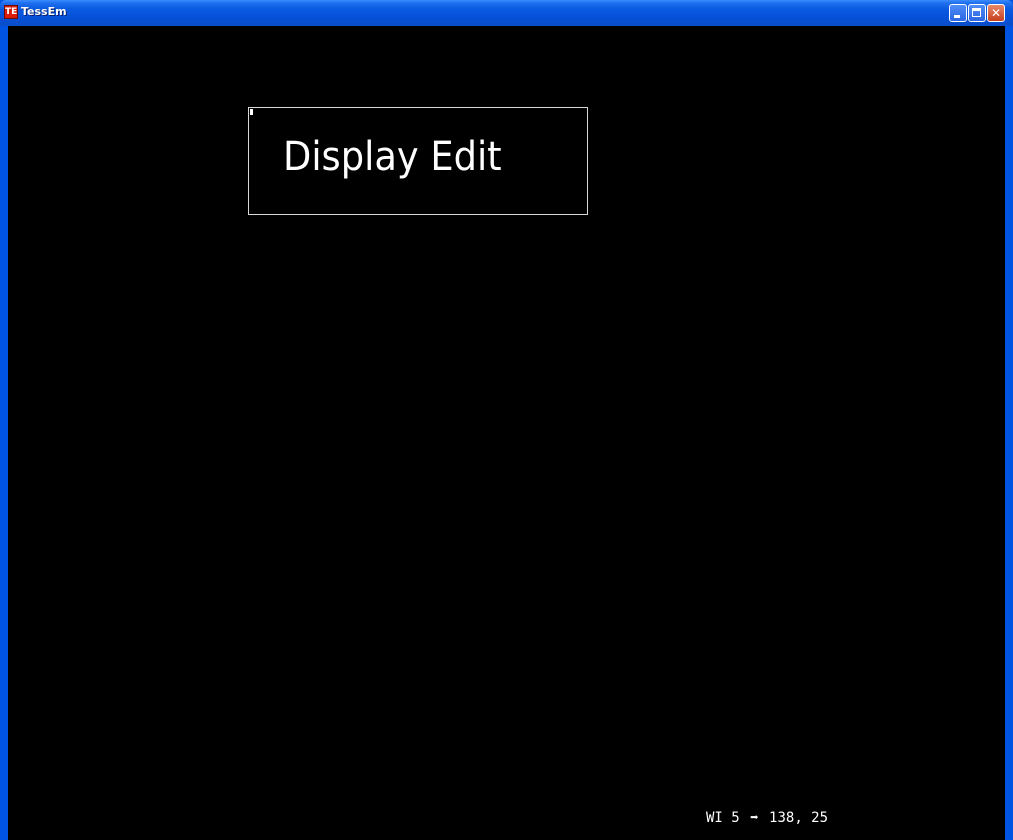 This screenshot has height=840, width=1013. I want to click on maximize-icon, so click(976, 12).